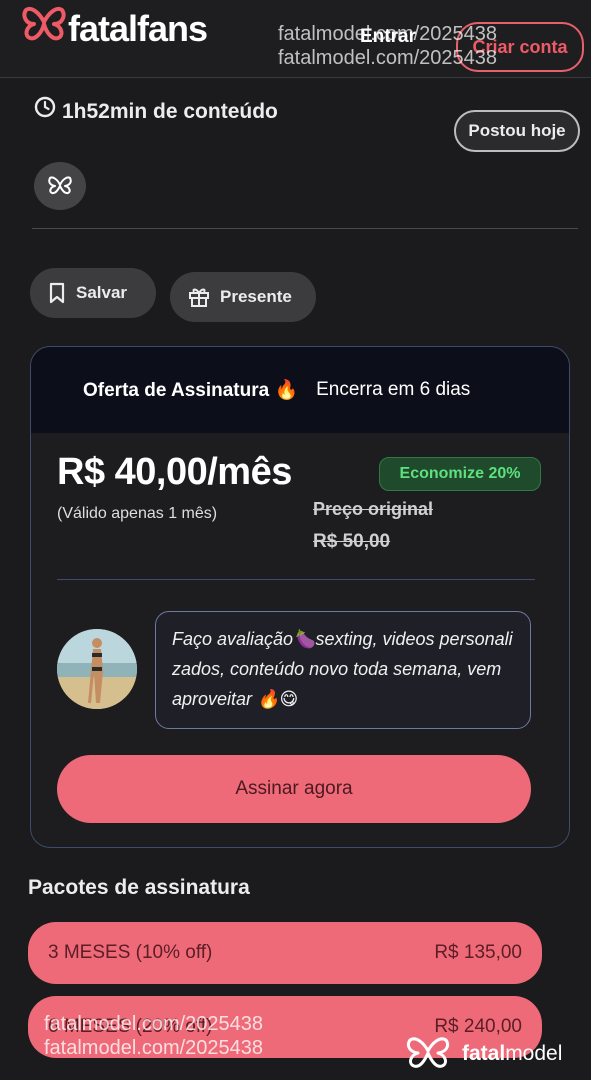  I want to click on gift-button: Presente, so click(243, 297).